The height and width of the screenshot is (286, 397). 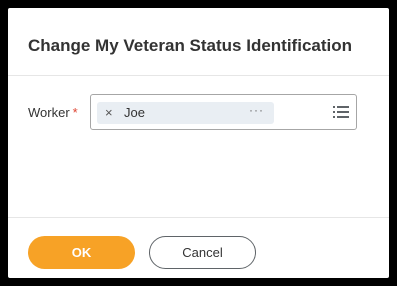 I want to click on header-divider, so click(x=198, y=75).